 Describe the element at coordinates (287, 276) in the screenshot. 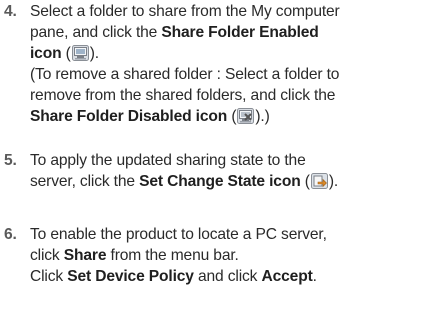

I see `ui-term: Accept` at that location.